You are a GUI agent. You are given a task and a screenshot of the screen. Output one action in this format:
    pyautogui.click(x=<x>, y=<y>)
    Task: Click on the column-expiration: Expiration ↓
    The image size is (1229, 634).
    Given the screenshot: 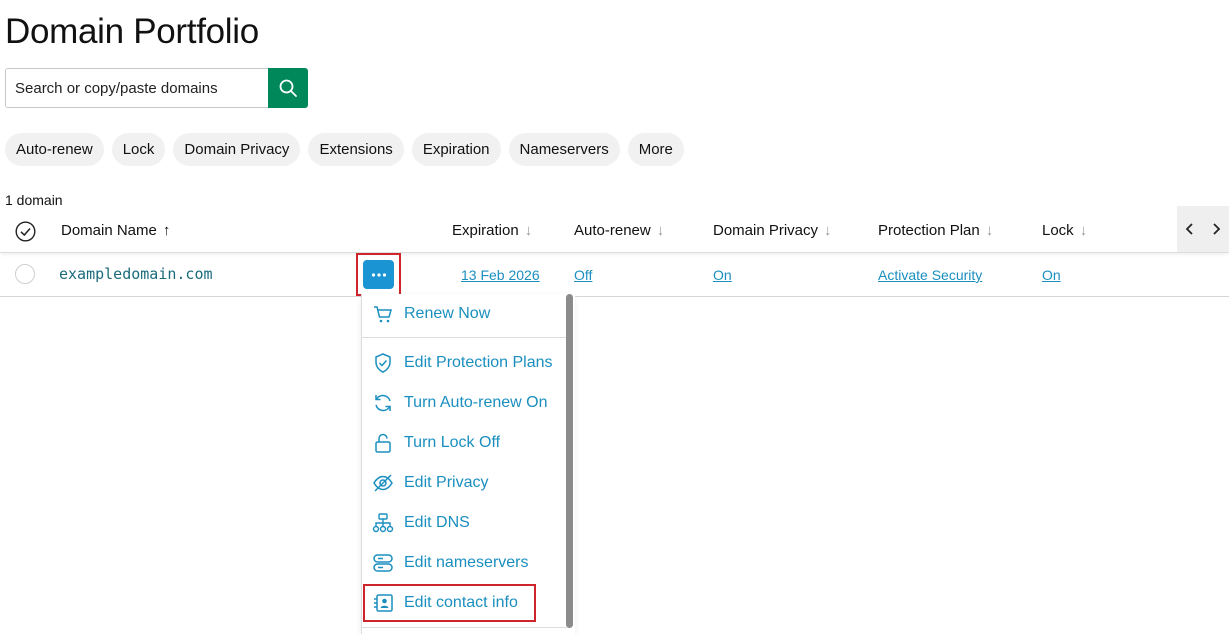 What is the action you would take?
    pyautogui.click(x=492, y=230)
    